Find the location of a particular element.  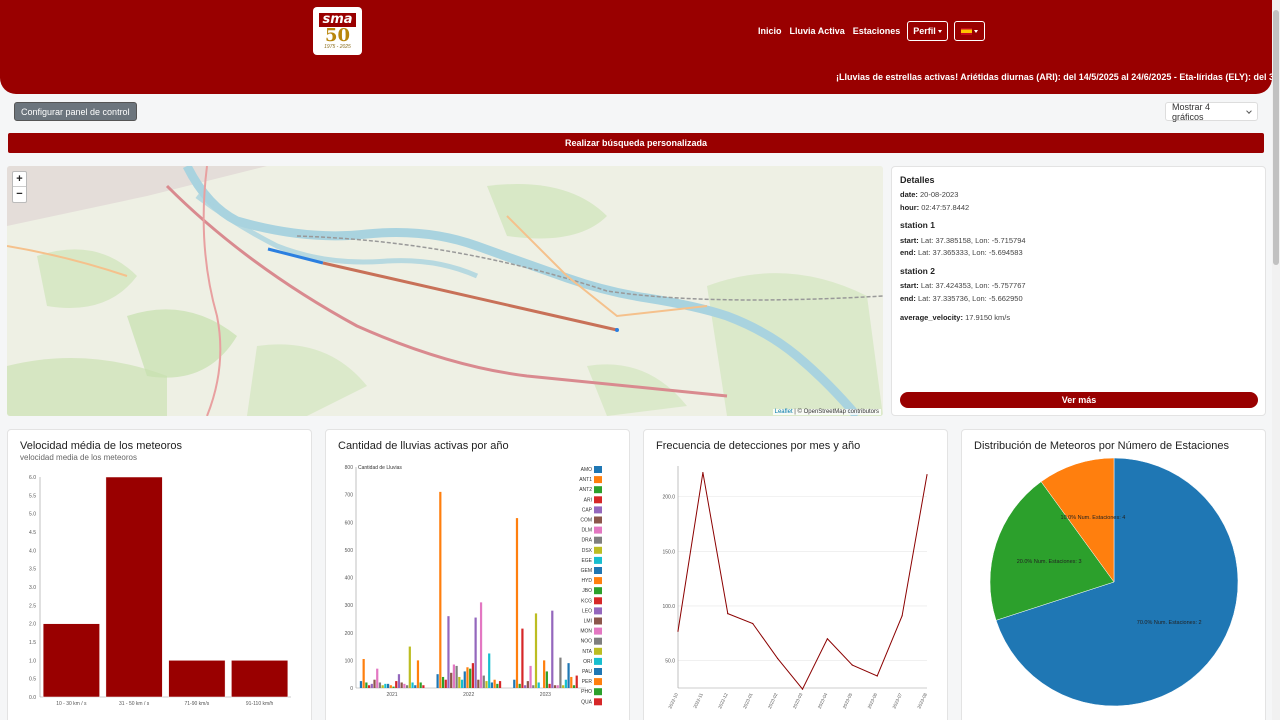

y-tick-label: 0.0 is located at coordinates (32, 698).